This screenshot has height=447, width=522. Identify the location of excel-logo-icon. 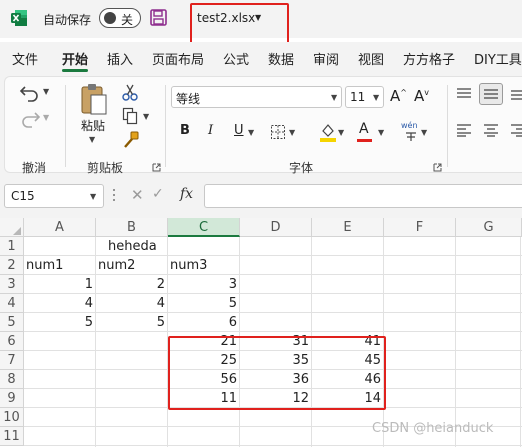
(19, 18).